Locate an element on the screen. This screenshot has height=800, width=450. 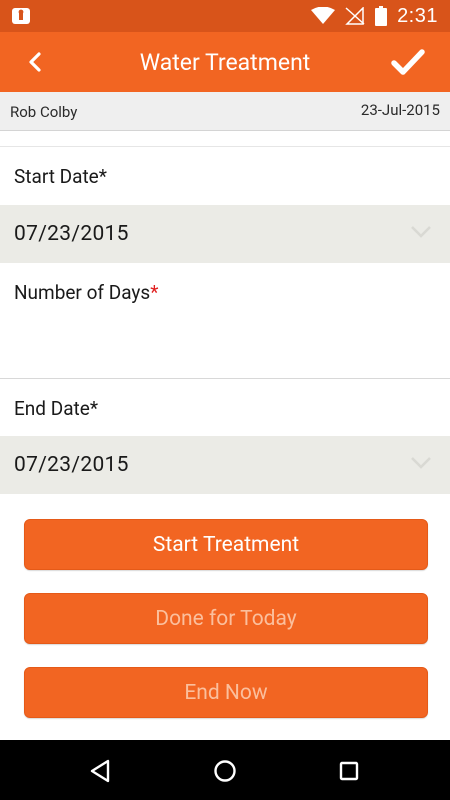
start-date-picker: 07/23/2015 is located at coordinates (225, 234).